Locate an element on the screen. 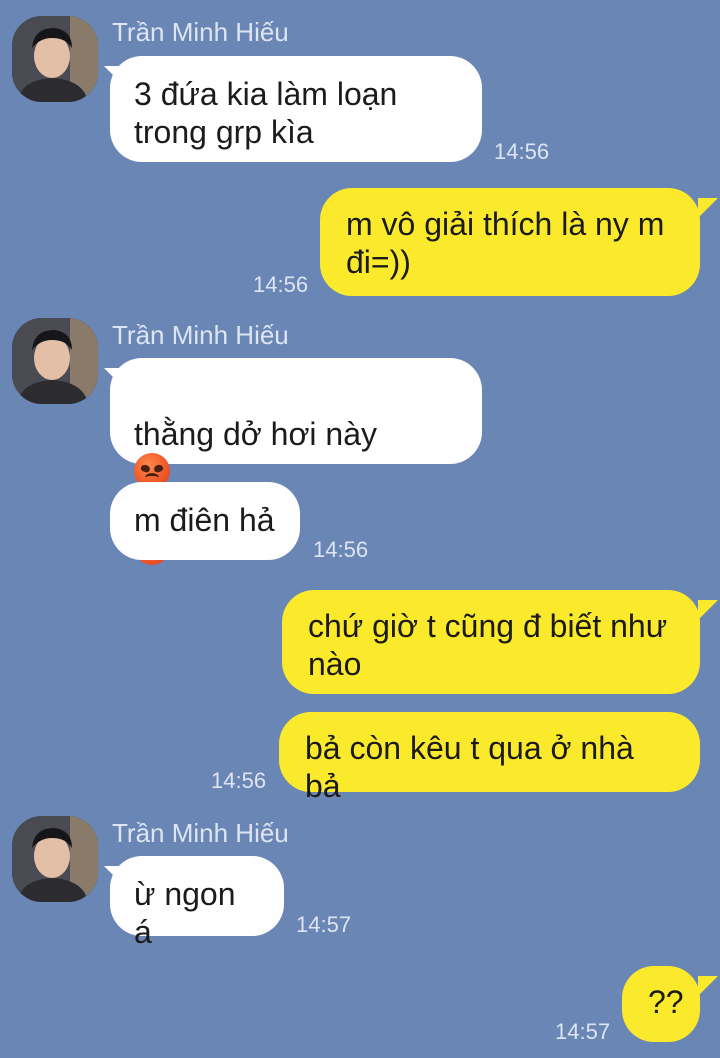 Image resolution: width=720 pixels, height=1058 pixels. outgoing-message-bubble: ?? is located at coordinates (661, 1004).